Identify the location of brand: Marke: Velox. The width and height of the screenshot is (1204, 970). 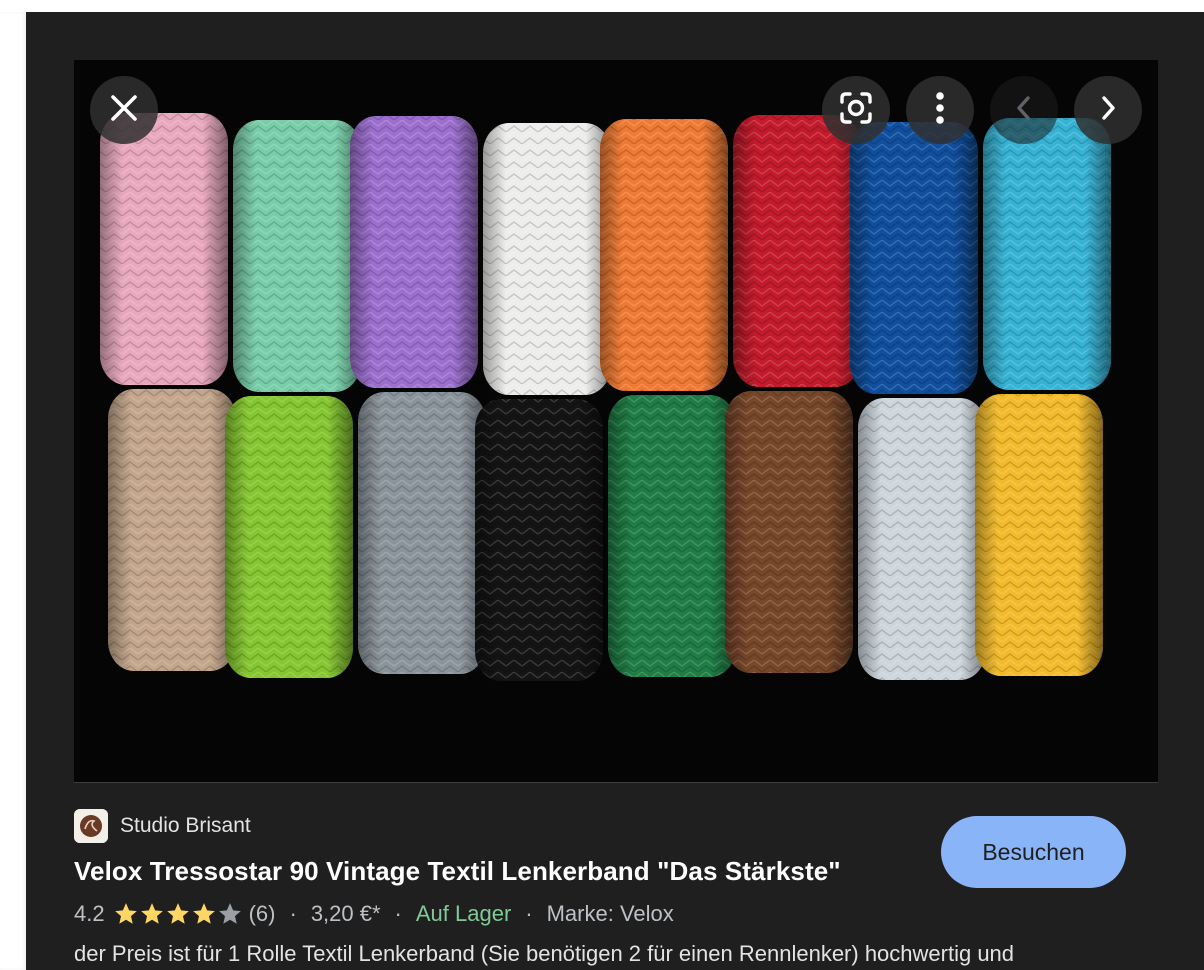
(610, 913).